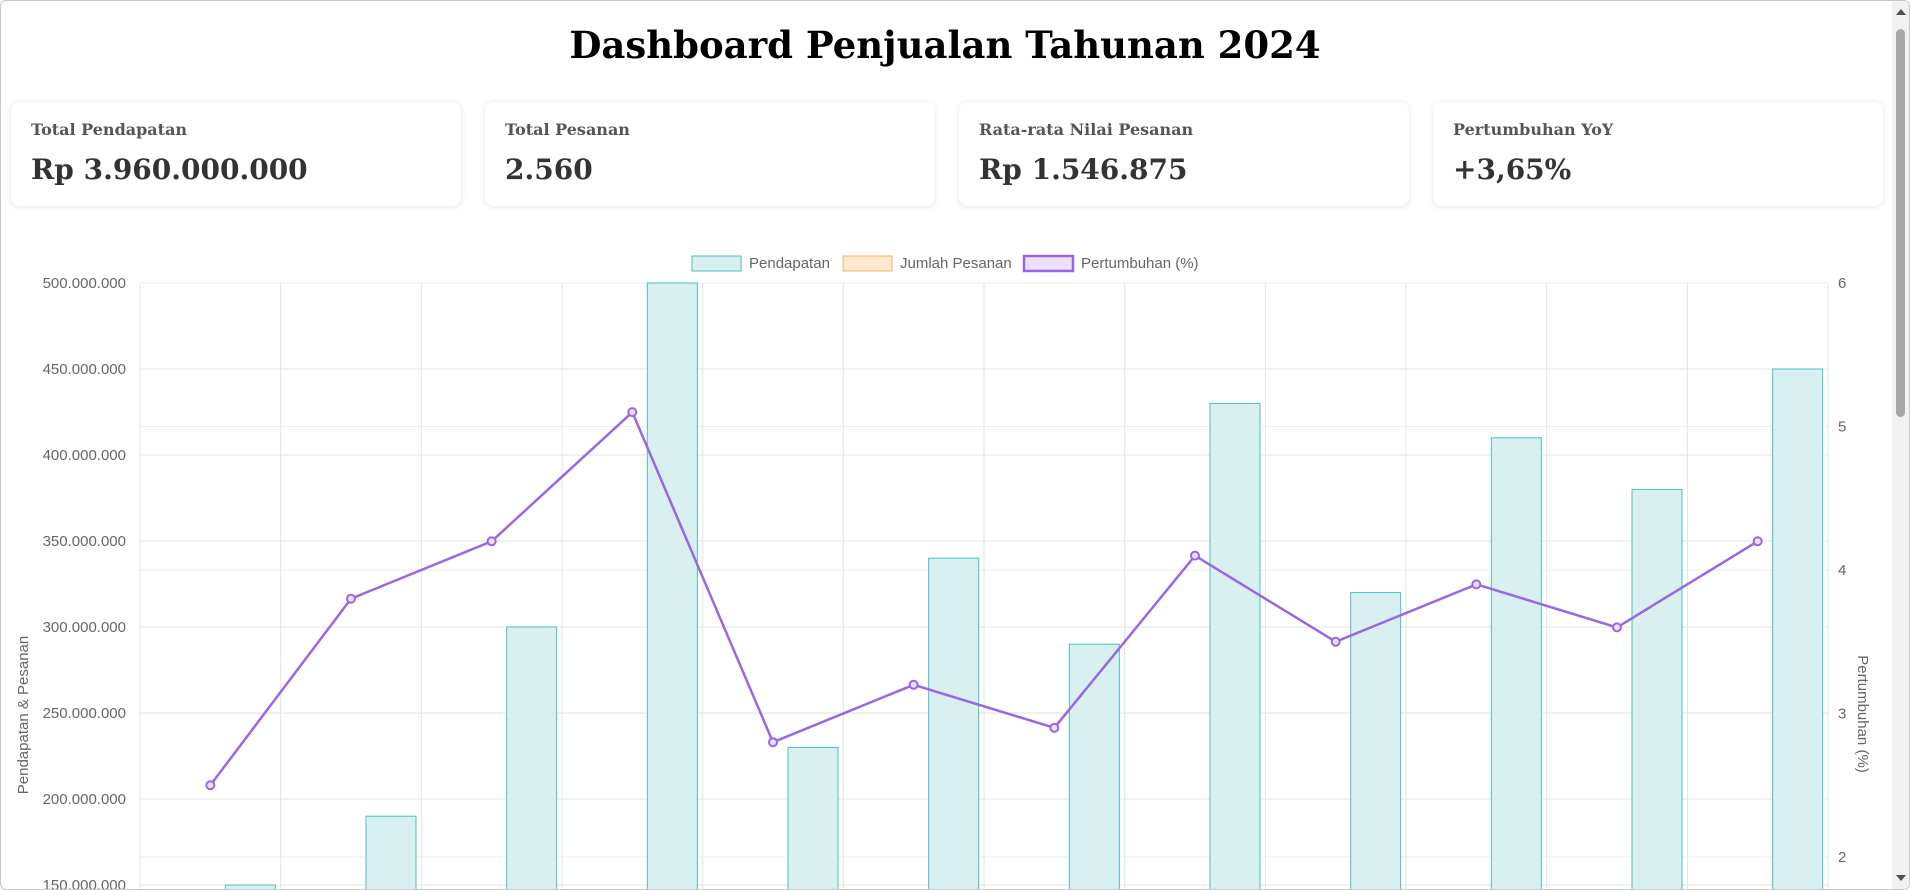  I want to click on point-pertumbuhan-mei, so click(773, 742).